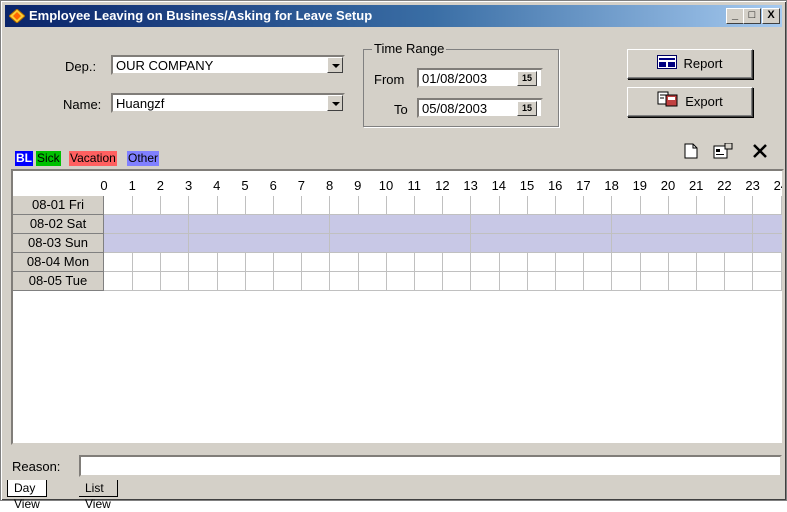 This screenshot has width=787, height=512. Describe the element at coordinates (58, 243) in the screenshot. I see `day-row-label: 08-03 Sun` at that location.